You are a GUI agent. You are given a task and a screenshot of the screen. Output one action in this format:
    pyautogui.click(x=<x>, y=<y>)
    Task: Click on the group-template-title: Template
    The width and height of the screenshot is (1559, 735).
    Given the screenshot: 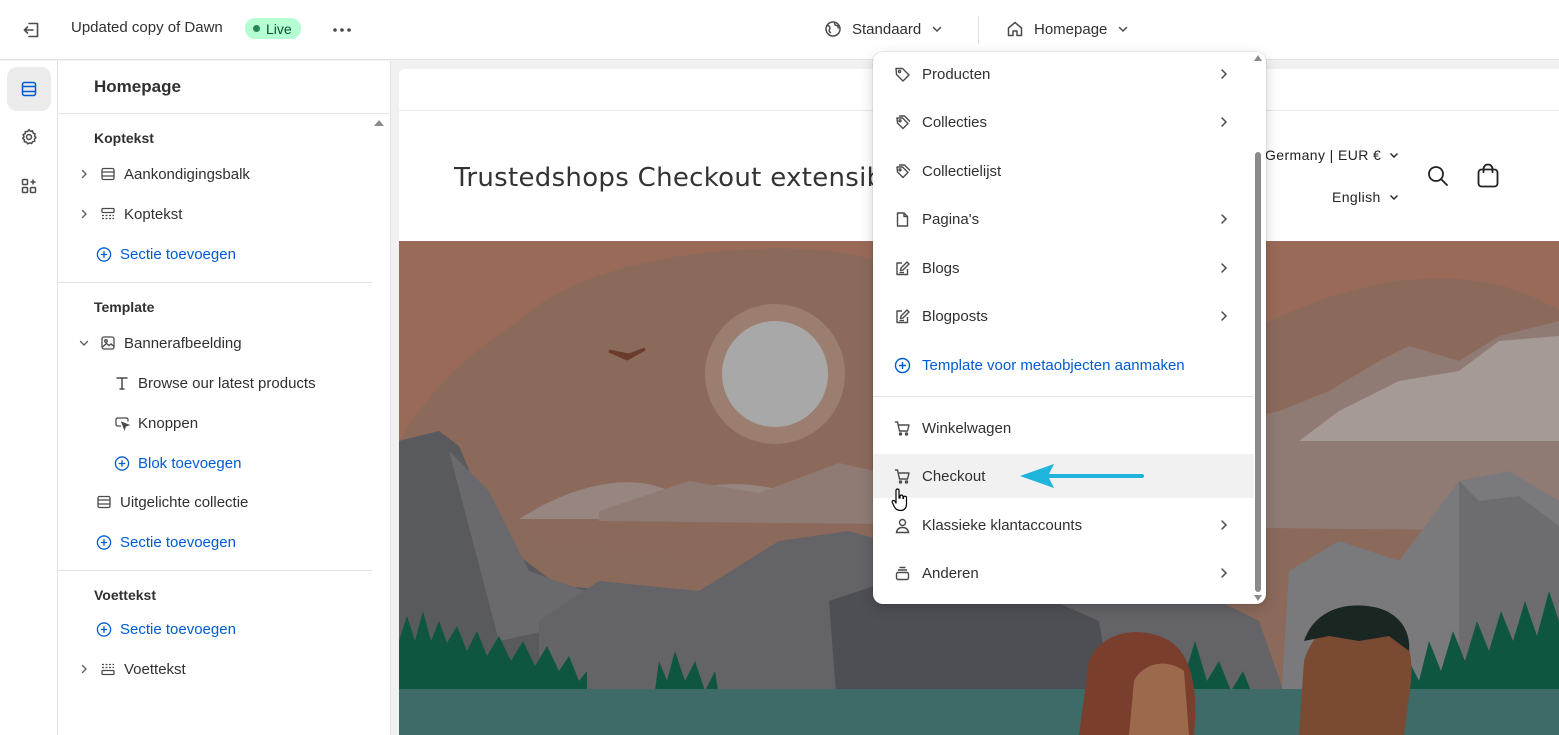 What is the action you would take?
    pyautogui.click(x=124, y=307)
    